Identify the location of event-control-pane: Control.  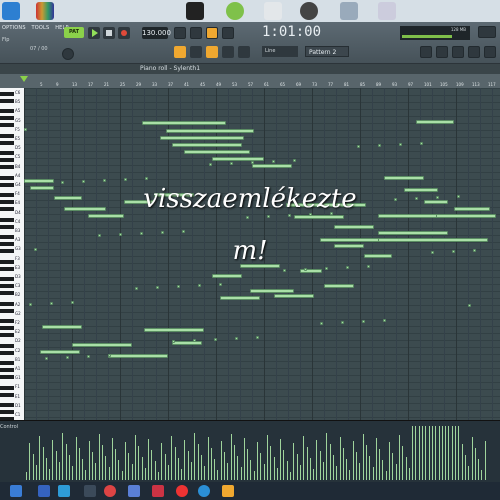
(250, 451).